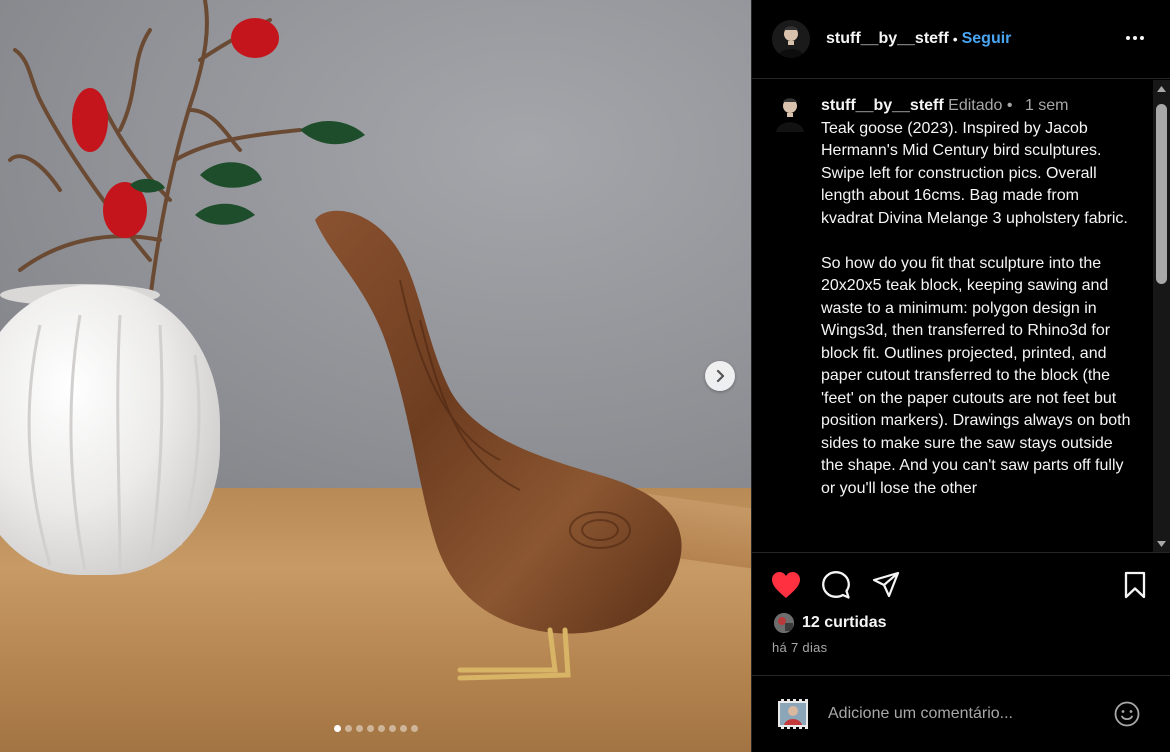  I want to click on triangle-down-icon, so click(1161, 543).